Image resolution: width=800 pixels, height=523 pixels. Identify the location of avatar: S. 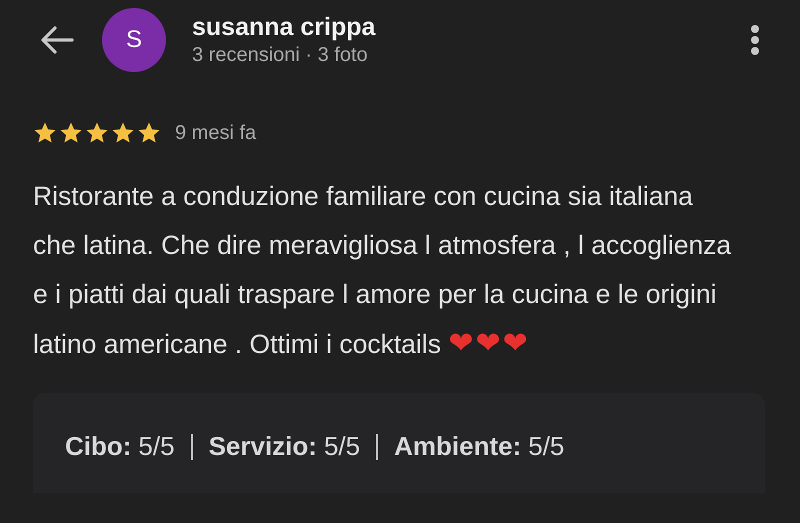
(134, 40).